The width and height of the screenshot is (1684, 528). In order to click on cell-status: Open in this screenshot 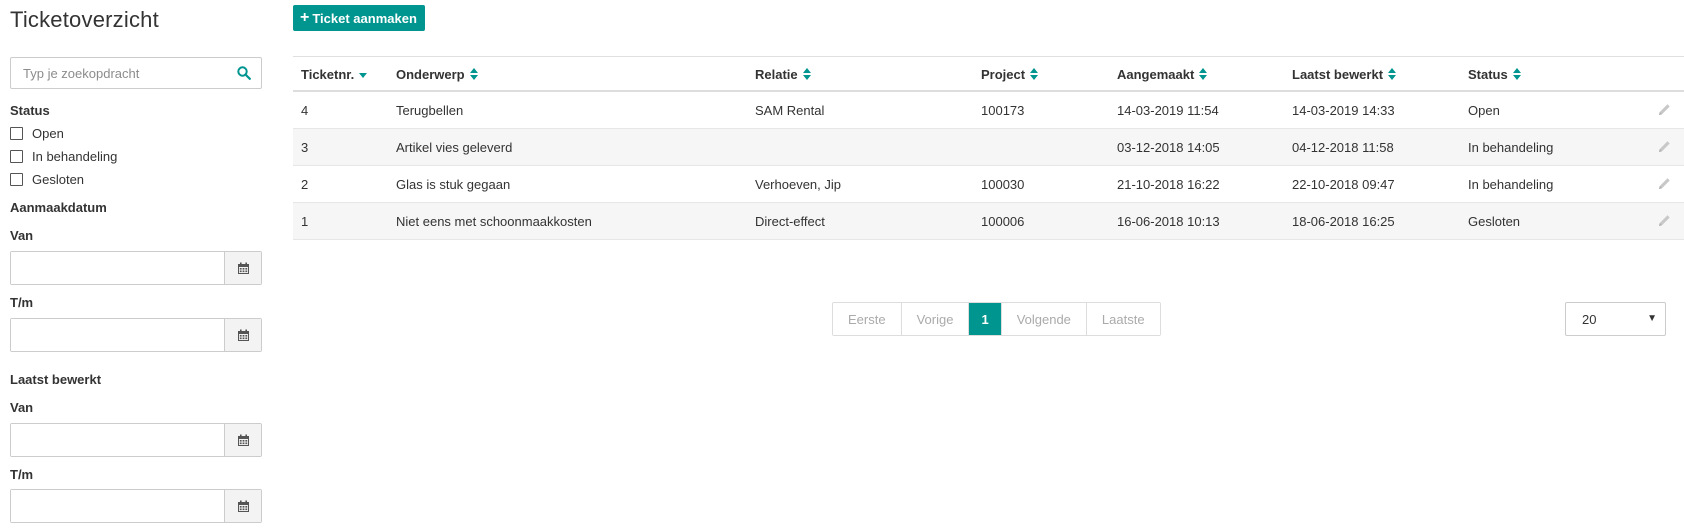, I will do `click(1484, 110)`.